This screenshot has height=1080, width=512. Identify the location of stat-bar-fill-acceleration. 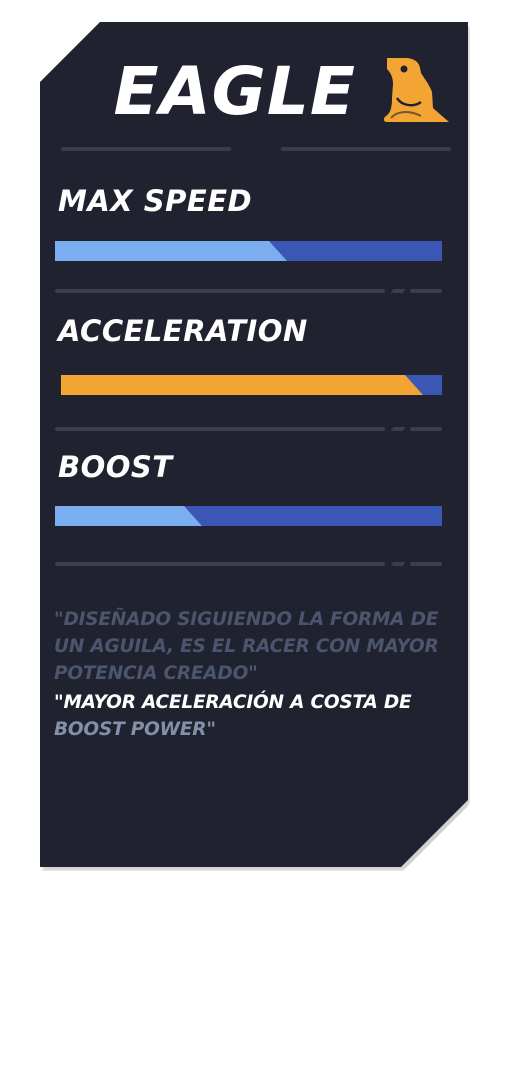
(242, 385).